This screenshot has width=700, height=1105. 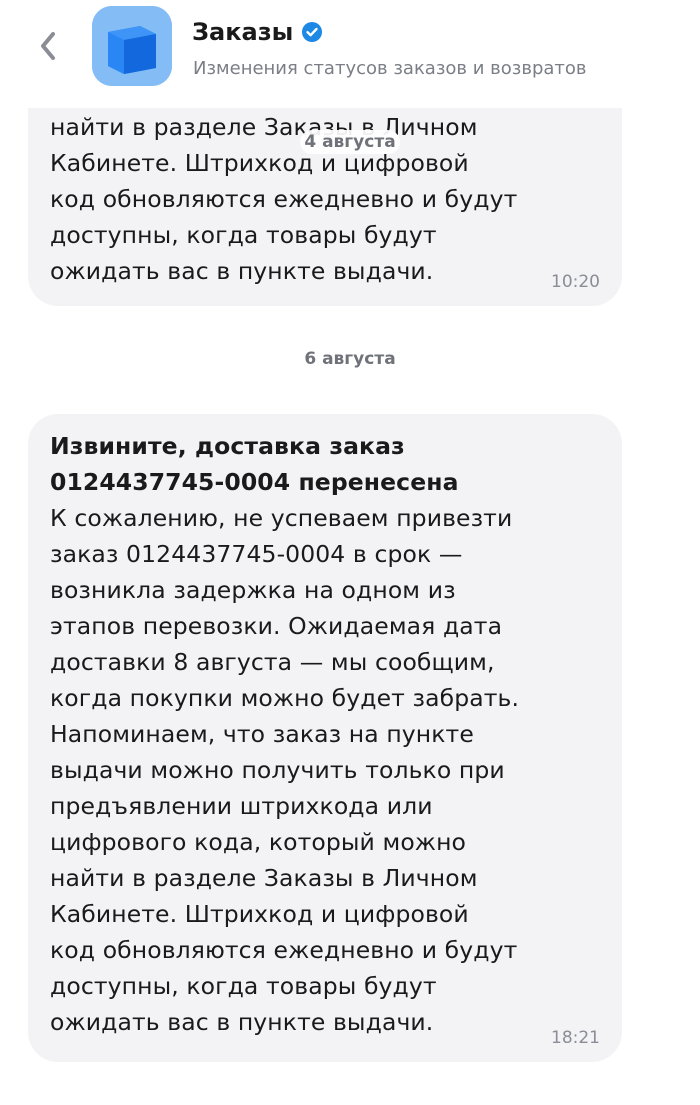 I want to click on chat-title: Заказы, so click(x=243, y=32).